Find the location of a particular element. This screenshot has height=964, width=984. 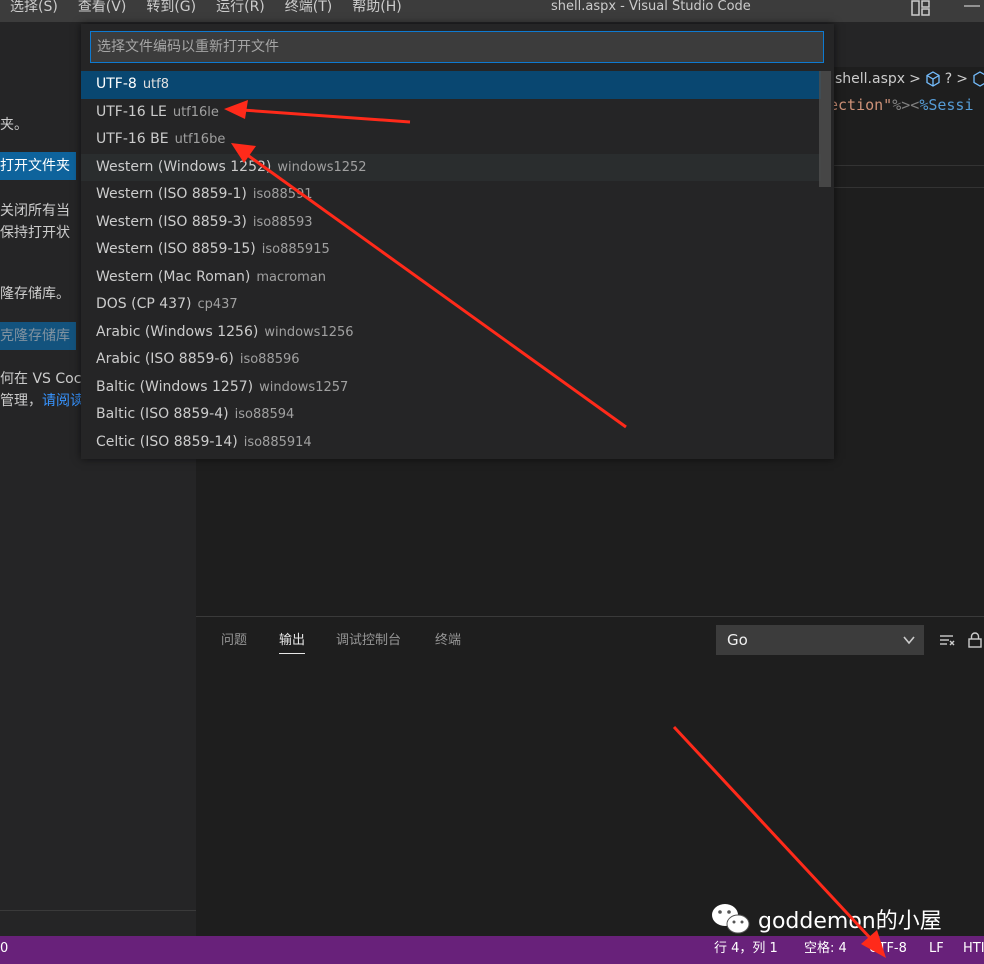

encoding-id: utf16le is located at coordinates (195, 112).